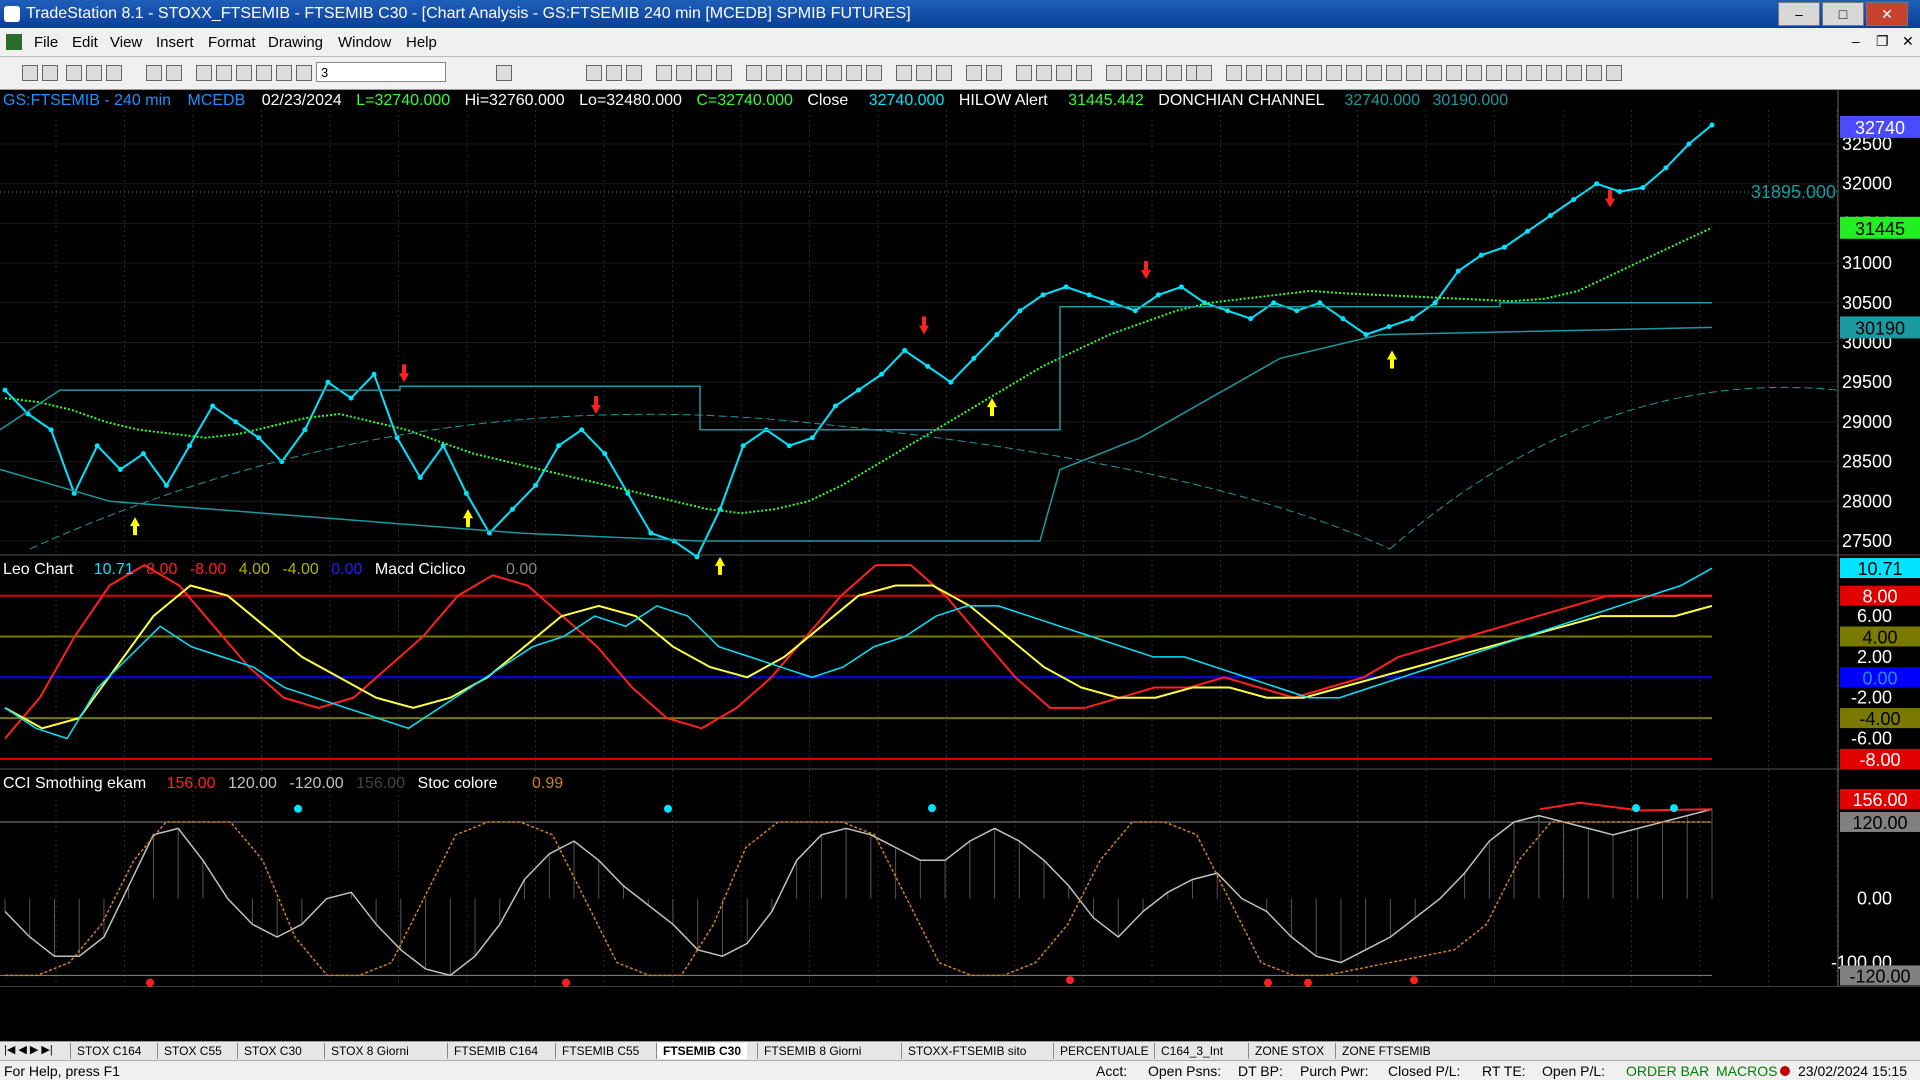  Describe the element at coordinates (966, 1051) in the screenshot. I see `workspace-tab: STOXX-FTSEMIB sito` at that location.